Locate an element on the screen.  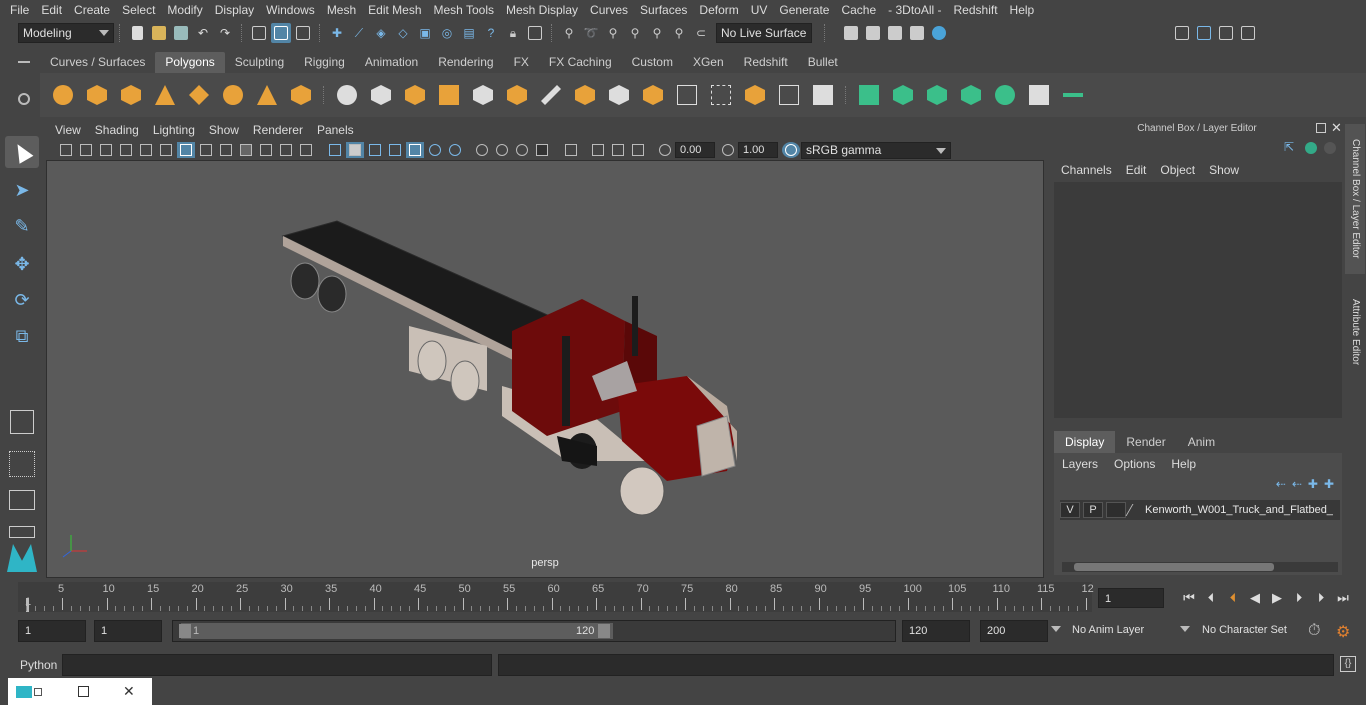
automatic-map-icon is located at coordinates (755, 95).